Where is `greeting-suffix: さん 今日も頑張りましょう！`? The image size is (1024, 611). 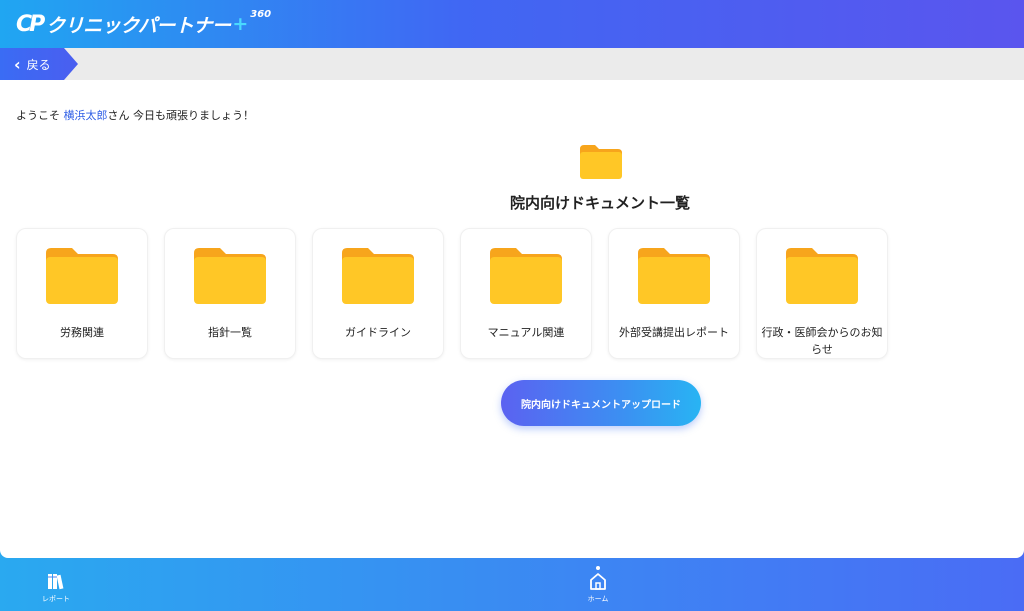 greeting-suffix: さん 今日も頑張りましょう！ is located at coordinates (181, 115).